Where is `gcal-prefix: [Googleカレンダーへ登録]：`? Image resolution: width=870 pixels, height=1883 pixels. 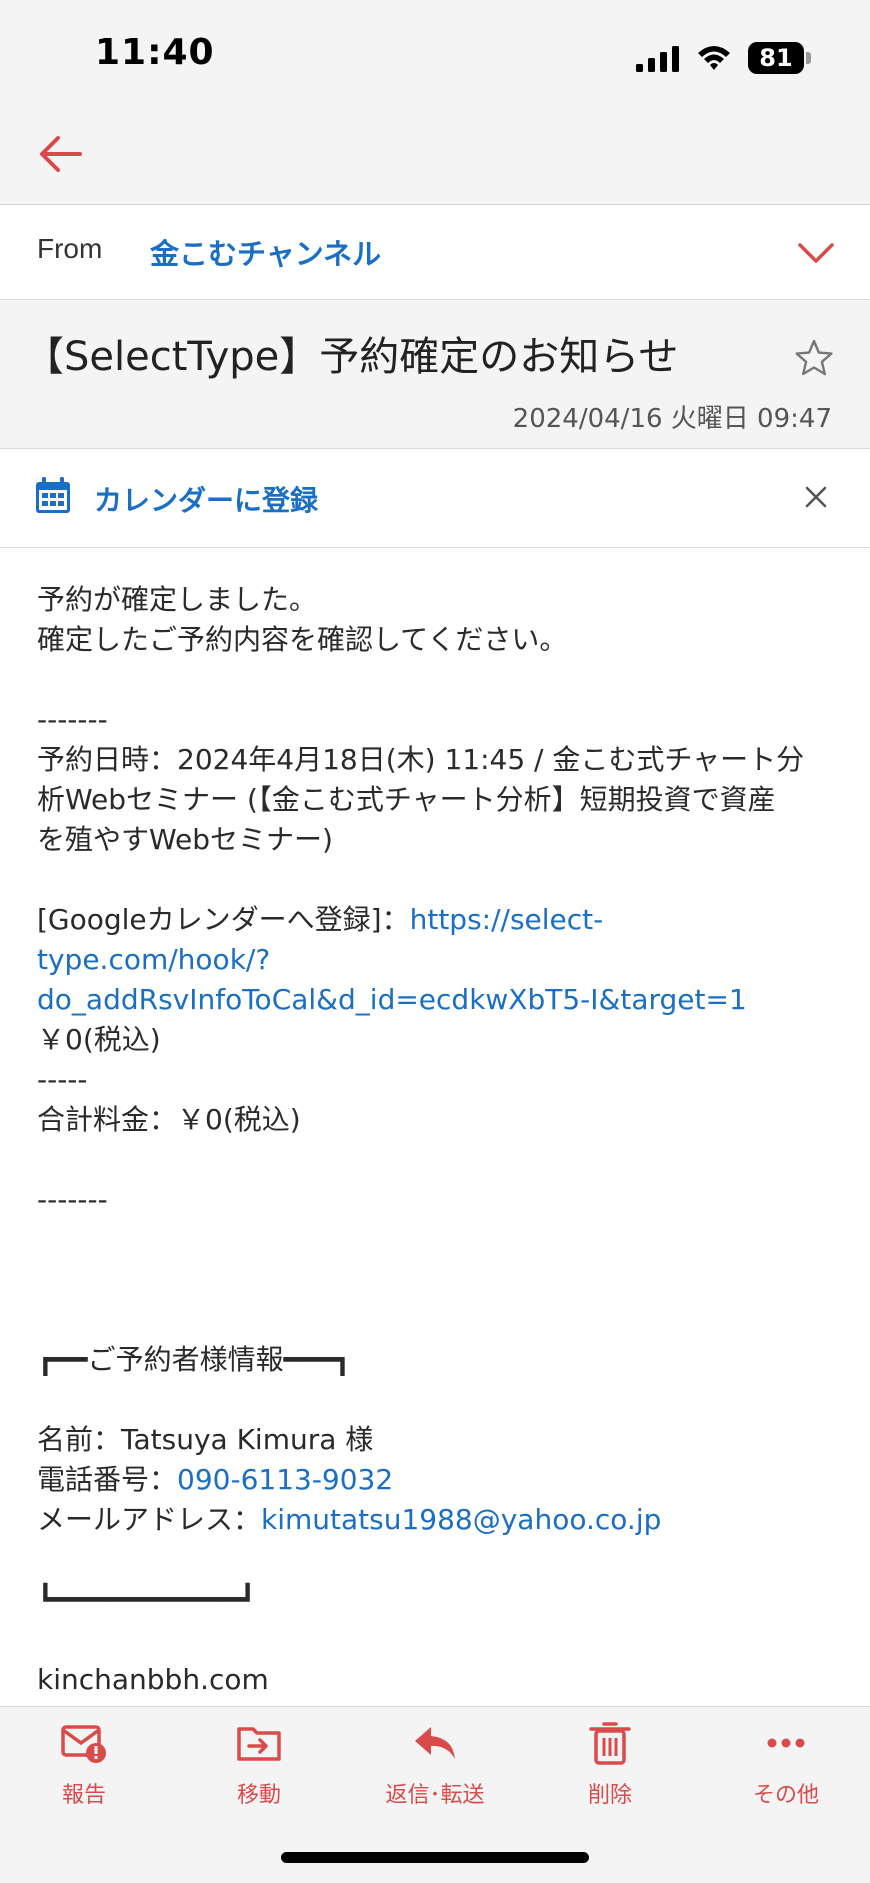 gcal-prefix: [Googleカレンダーへ登録]： is located at coordinates (223, 919).